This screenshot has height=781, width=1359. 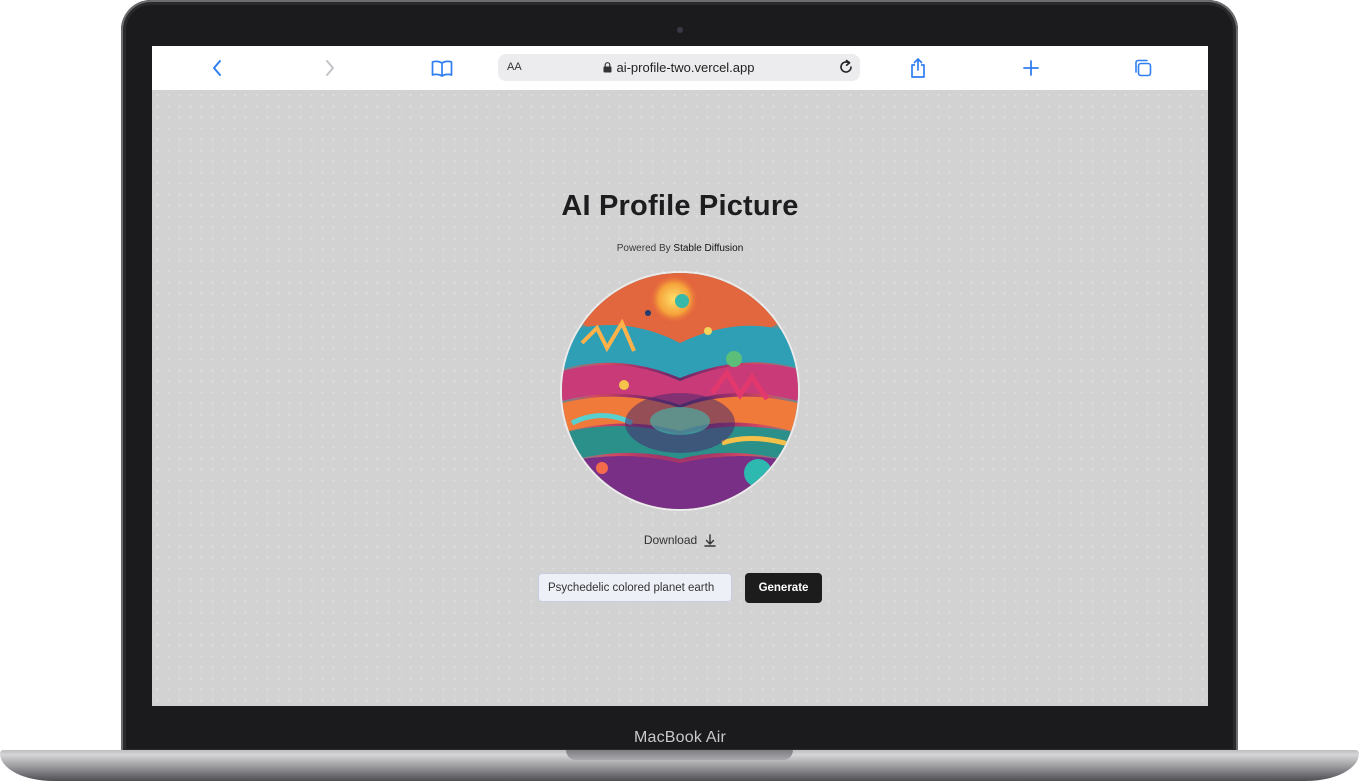 What do you see at coordinates (330, 68) in the screenshot?
I see `chevron-right-icon` at bounding box center [330, 68].